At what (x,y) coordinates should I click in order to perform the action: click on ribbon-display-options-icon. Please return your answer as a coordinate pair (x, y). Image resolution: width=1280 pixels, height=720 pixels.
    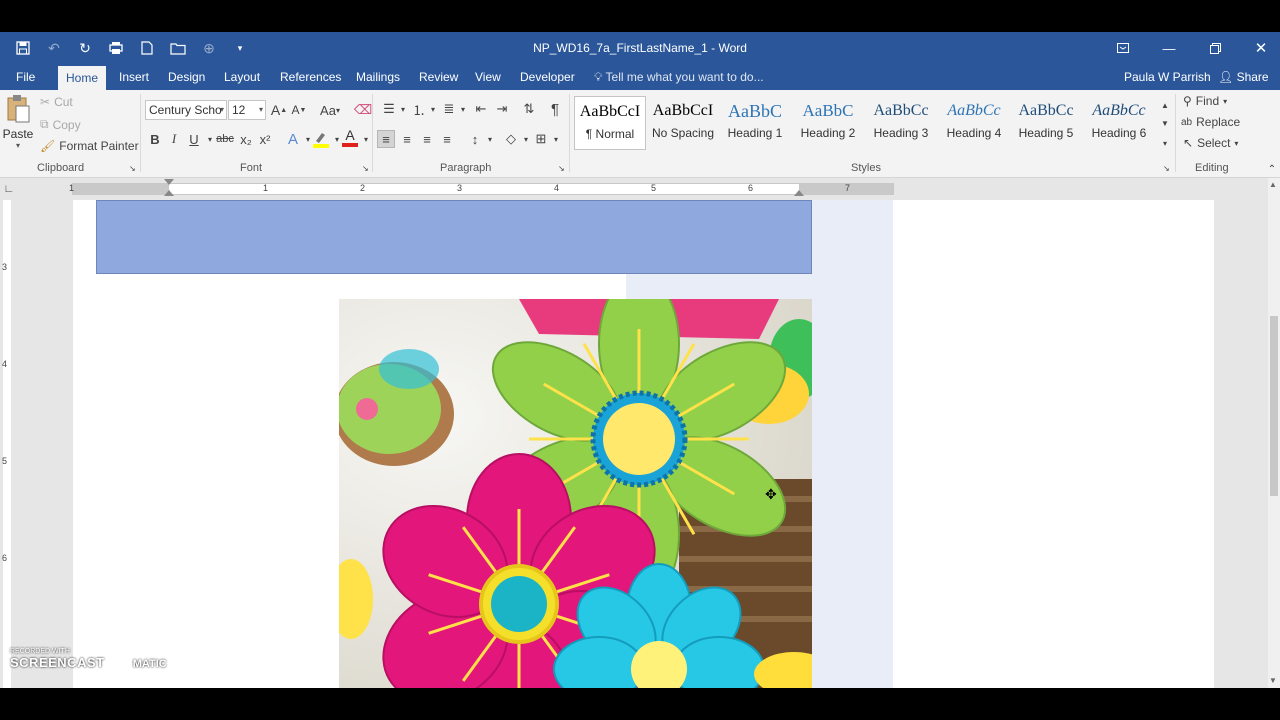
    Looking at the image, I should click on (1123, 48).